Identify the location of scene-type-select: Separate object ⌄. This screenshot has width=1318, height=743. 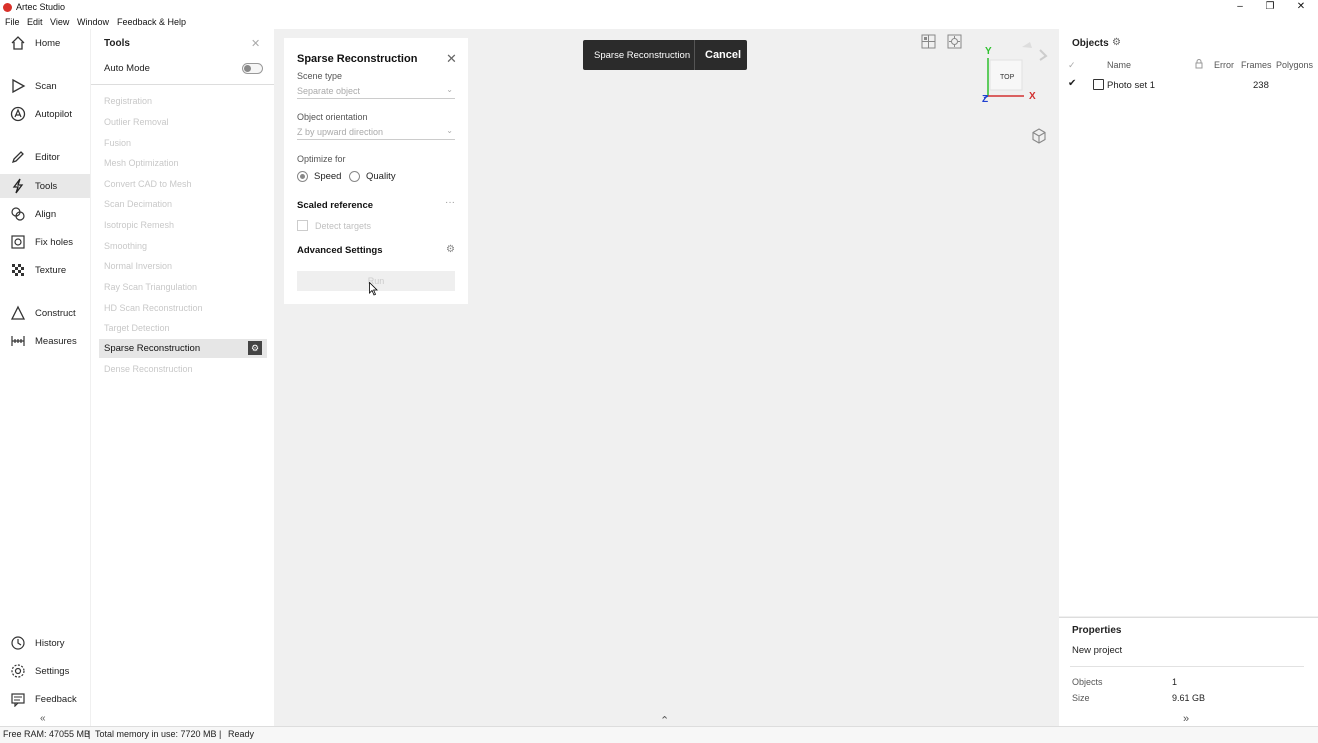
(376, 92).